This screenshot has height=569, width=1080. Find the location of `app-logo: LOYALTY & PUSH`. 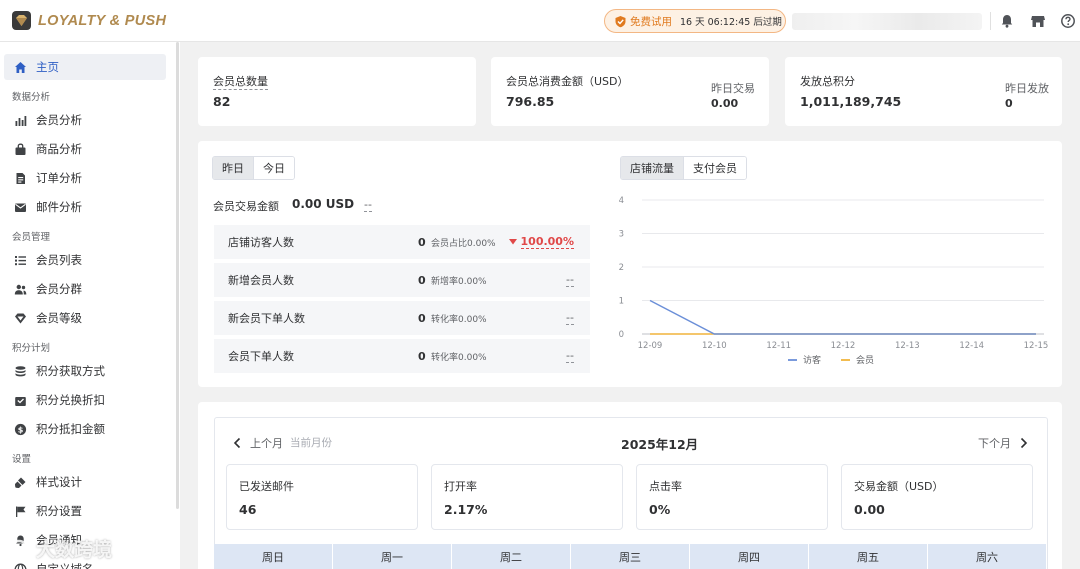

app-logo: LOYALTY & PUSH is located at coordinates (89, 20).